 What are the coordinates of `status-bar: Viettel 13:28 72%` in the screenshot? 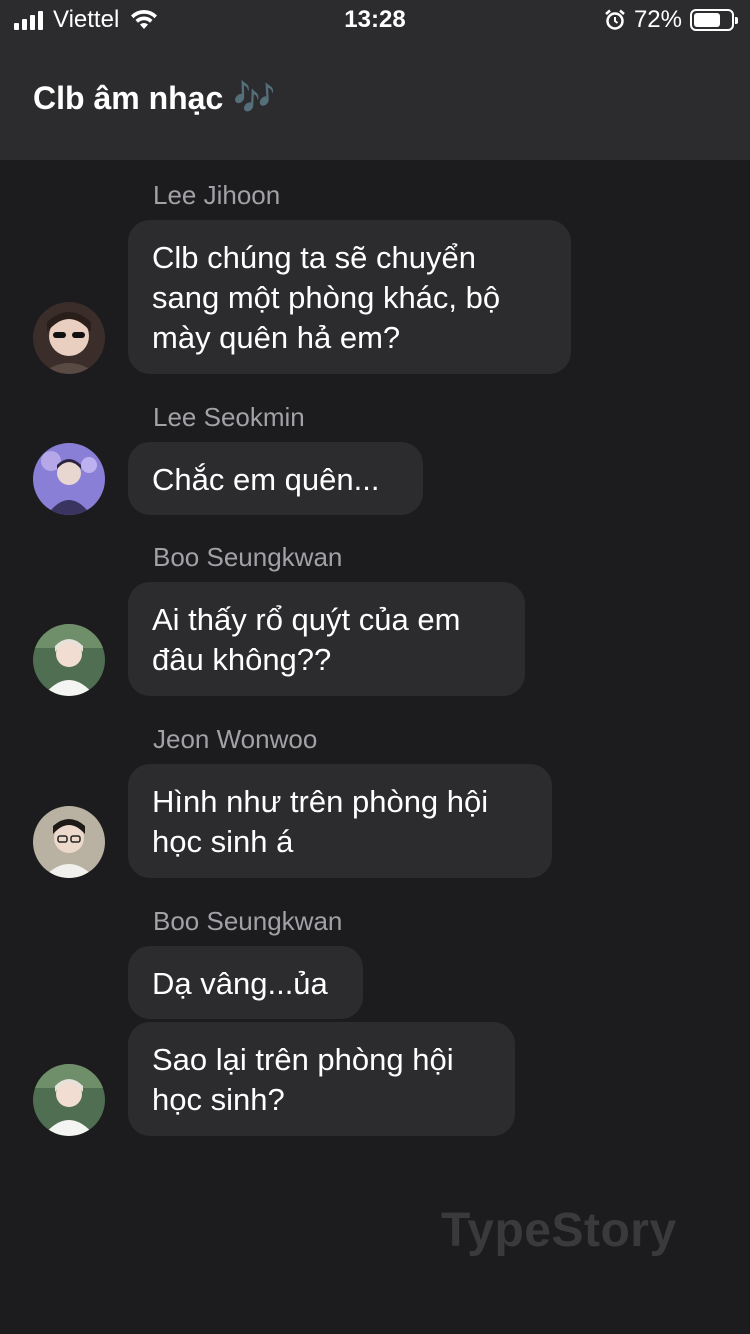 It's located at (375, 20).